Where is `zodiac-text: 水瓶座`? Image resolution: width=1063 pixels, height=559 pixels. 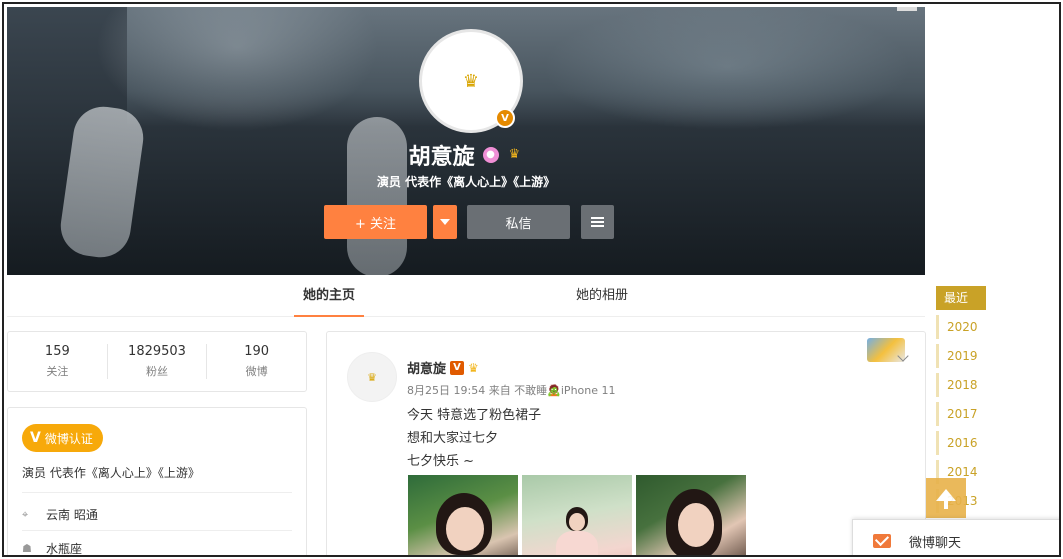 zodiac-text: 水瓶座 is located at coordinates (64, 549).